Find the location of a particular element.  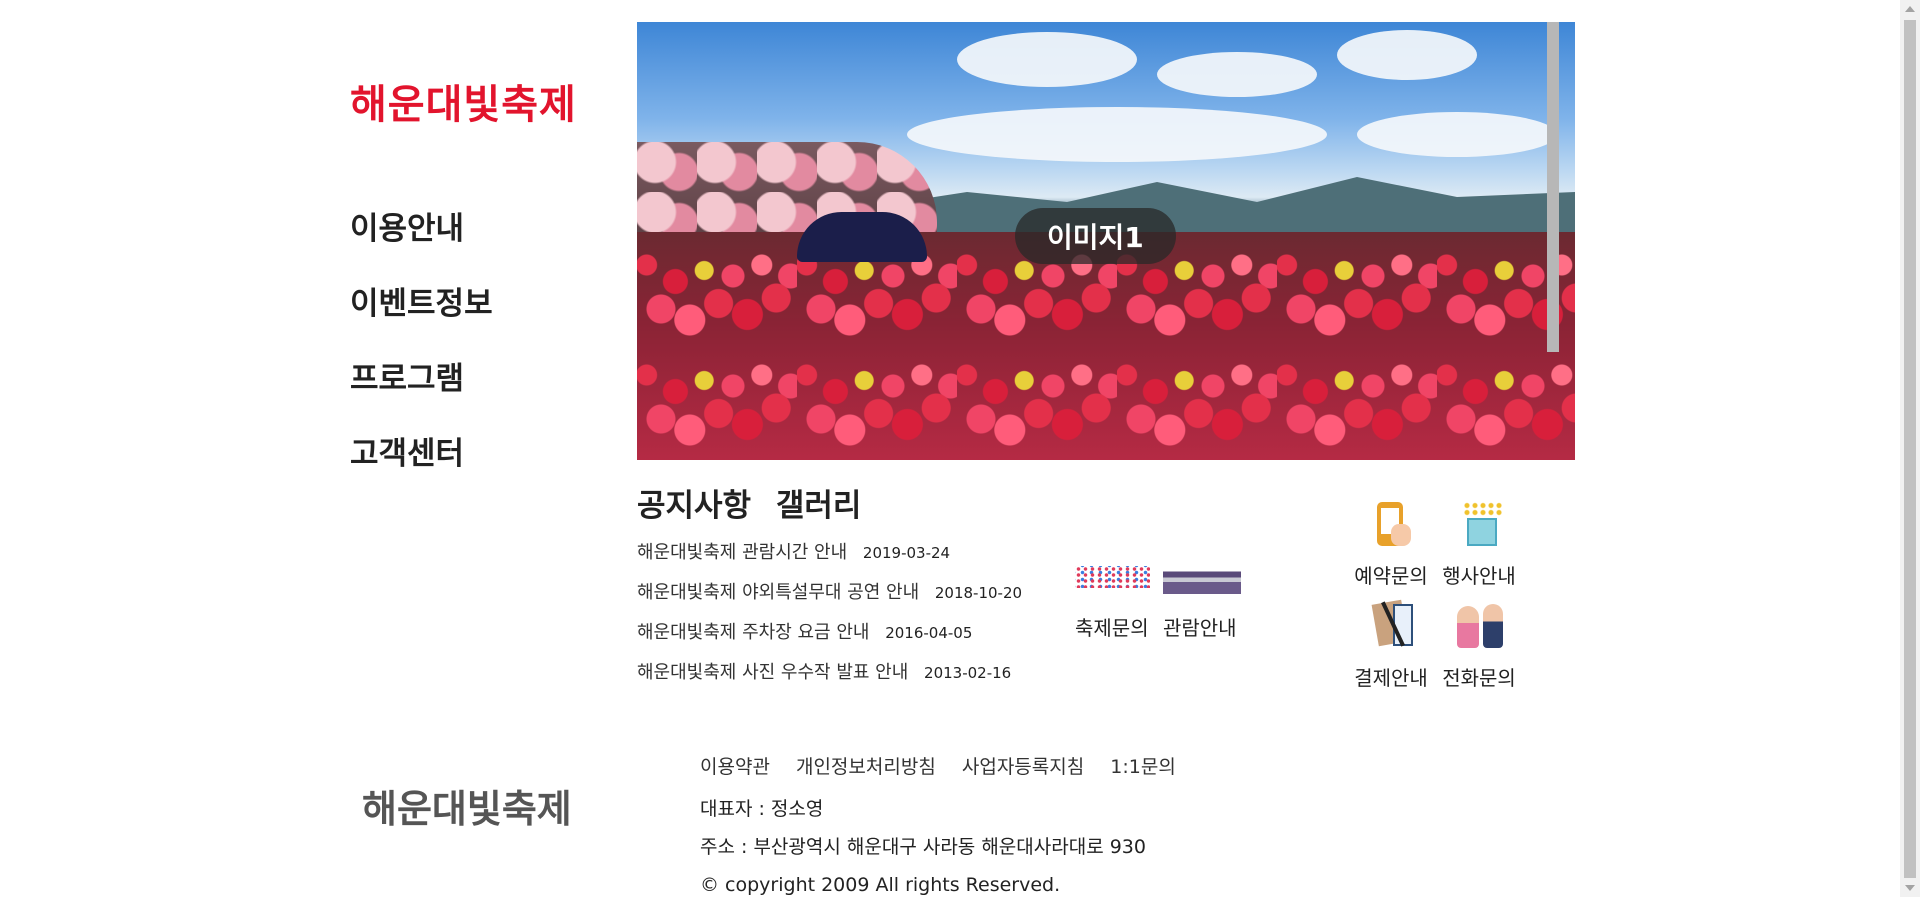

nav-item-program: 프로그램 is located at coordinates (421, 392).